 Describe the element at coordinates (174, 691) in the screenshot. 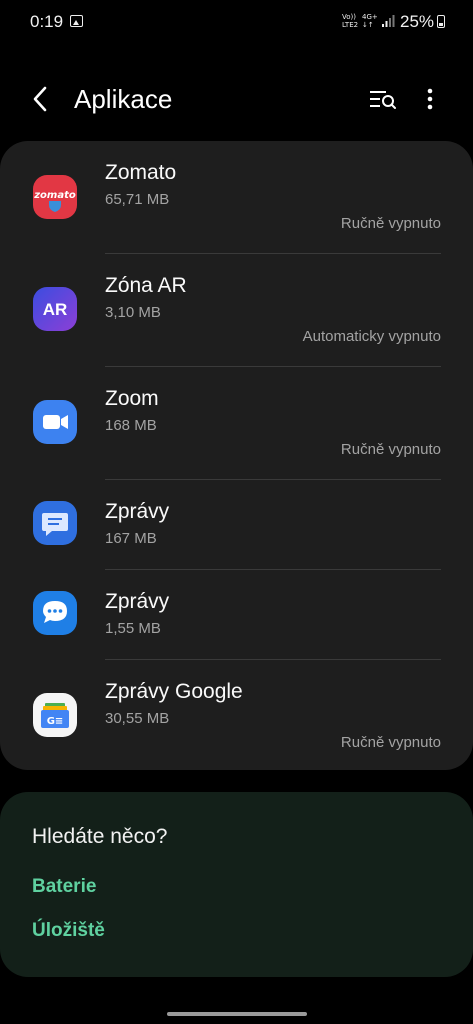

I see `app-name: Zprávy Google` at that location.